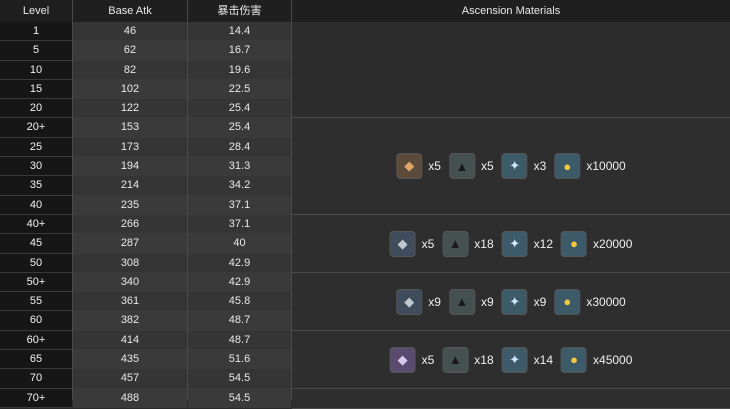 This screenshot has height=409, width=730. I want to click on material-item: ✦ x12, so click(527, 243).